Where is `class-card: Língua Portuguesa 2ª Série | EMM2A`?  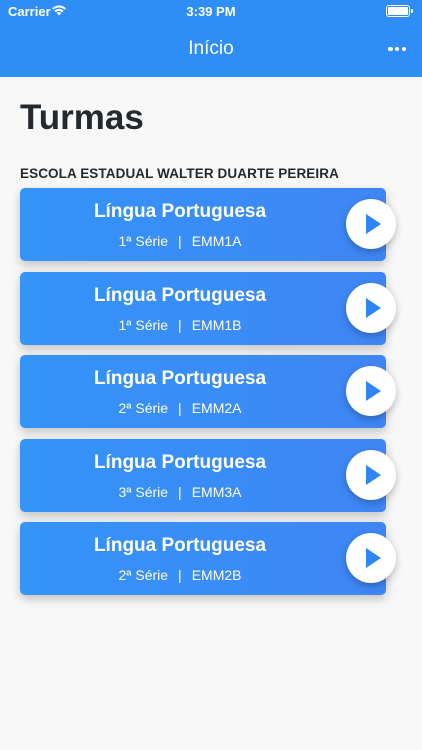
class-card: Língua Portuguesa 2ª Série | EMM2A is located at coordinates (208, 391).